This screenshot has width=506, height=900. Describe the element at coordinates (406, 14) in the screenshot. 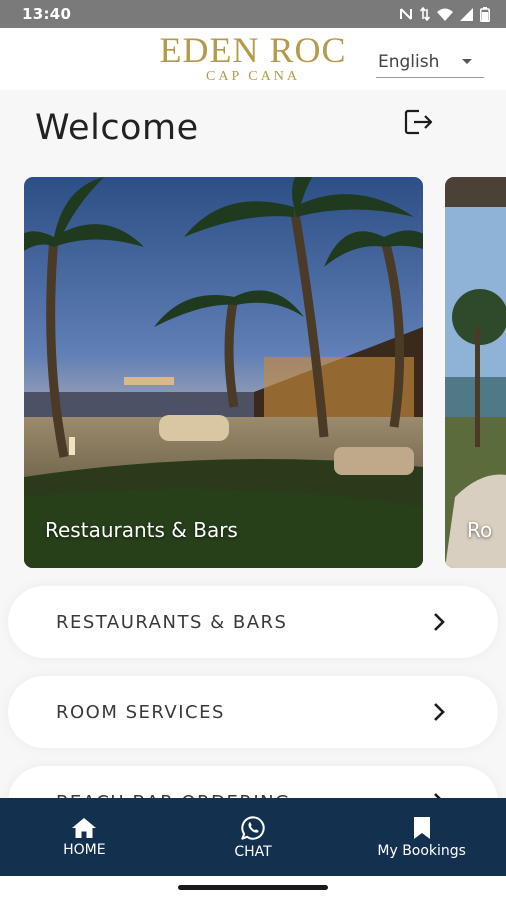

I see `nfc-icon` at that location.